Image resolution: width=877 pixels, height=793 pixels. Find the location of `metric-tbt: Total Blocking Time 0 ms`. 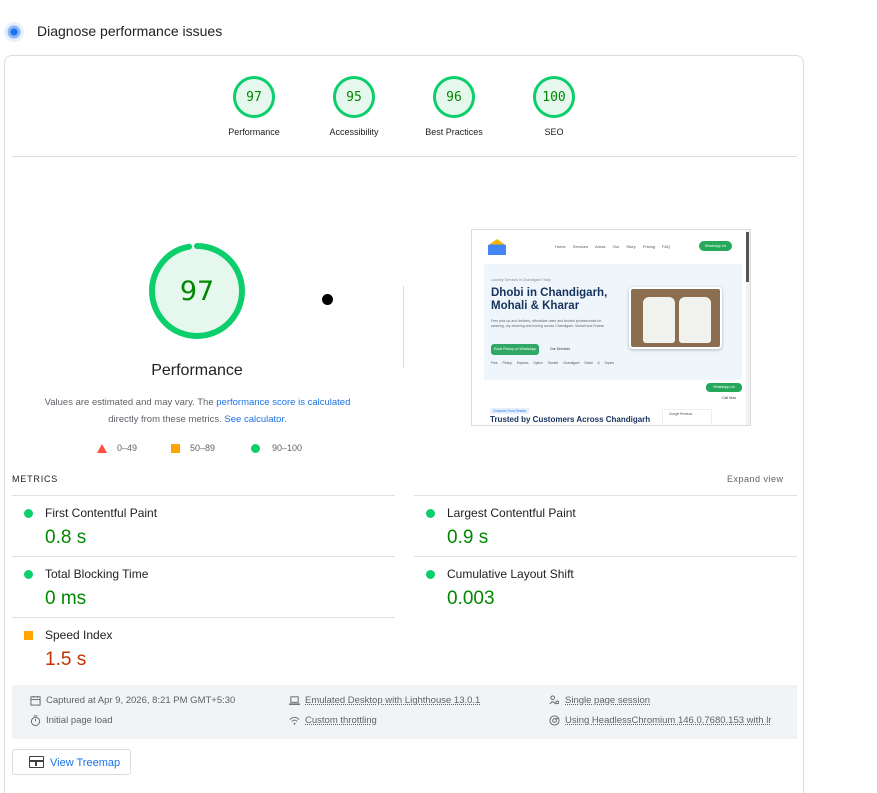

metric-tbt: Total Blocking Time 0 ms is located at coordinates (203, 586).